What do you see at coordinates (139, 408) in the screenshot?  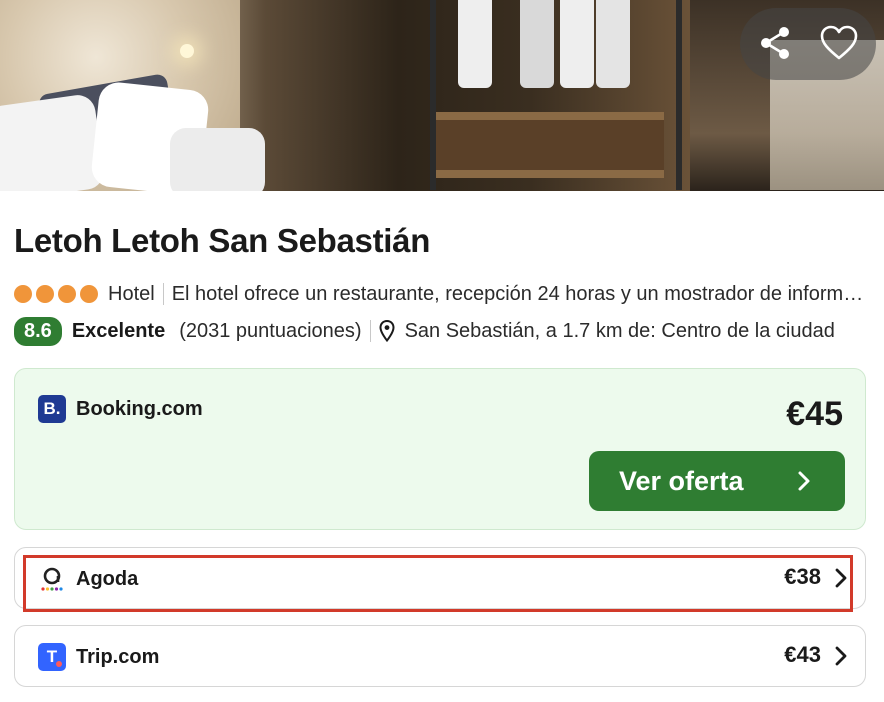 I see `provider-name: Booking.com` at bounding box center [139, 408].